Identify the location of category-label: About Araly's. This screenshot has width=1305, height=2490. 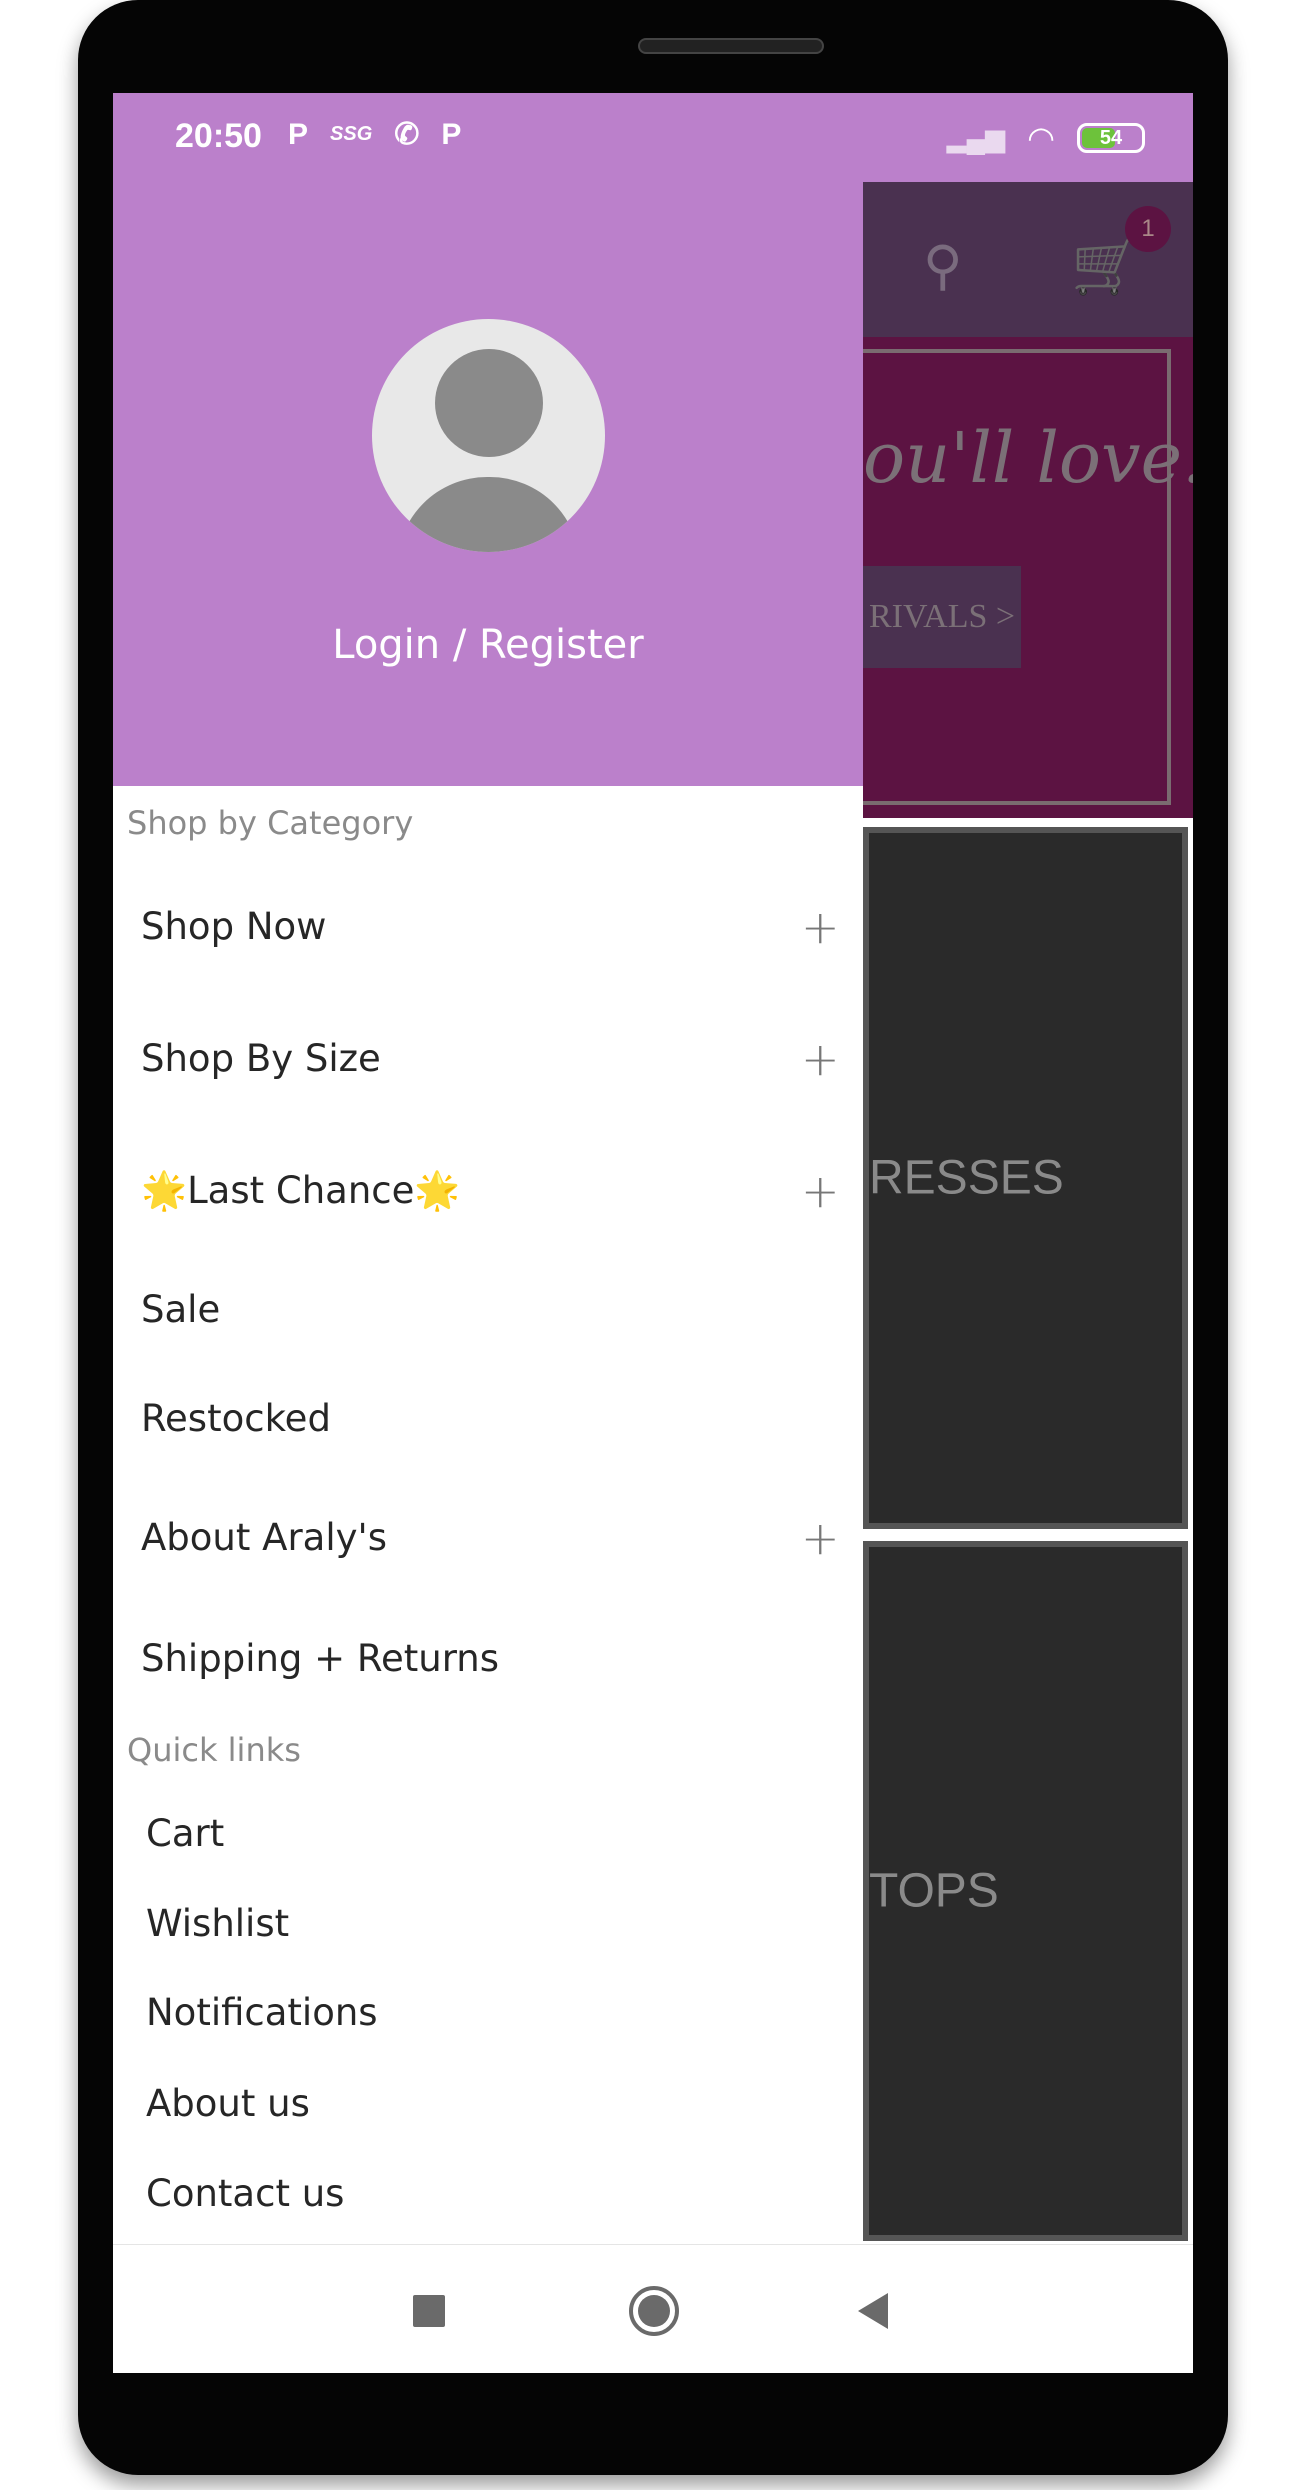
(264, 1537).